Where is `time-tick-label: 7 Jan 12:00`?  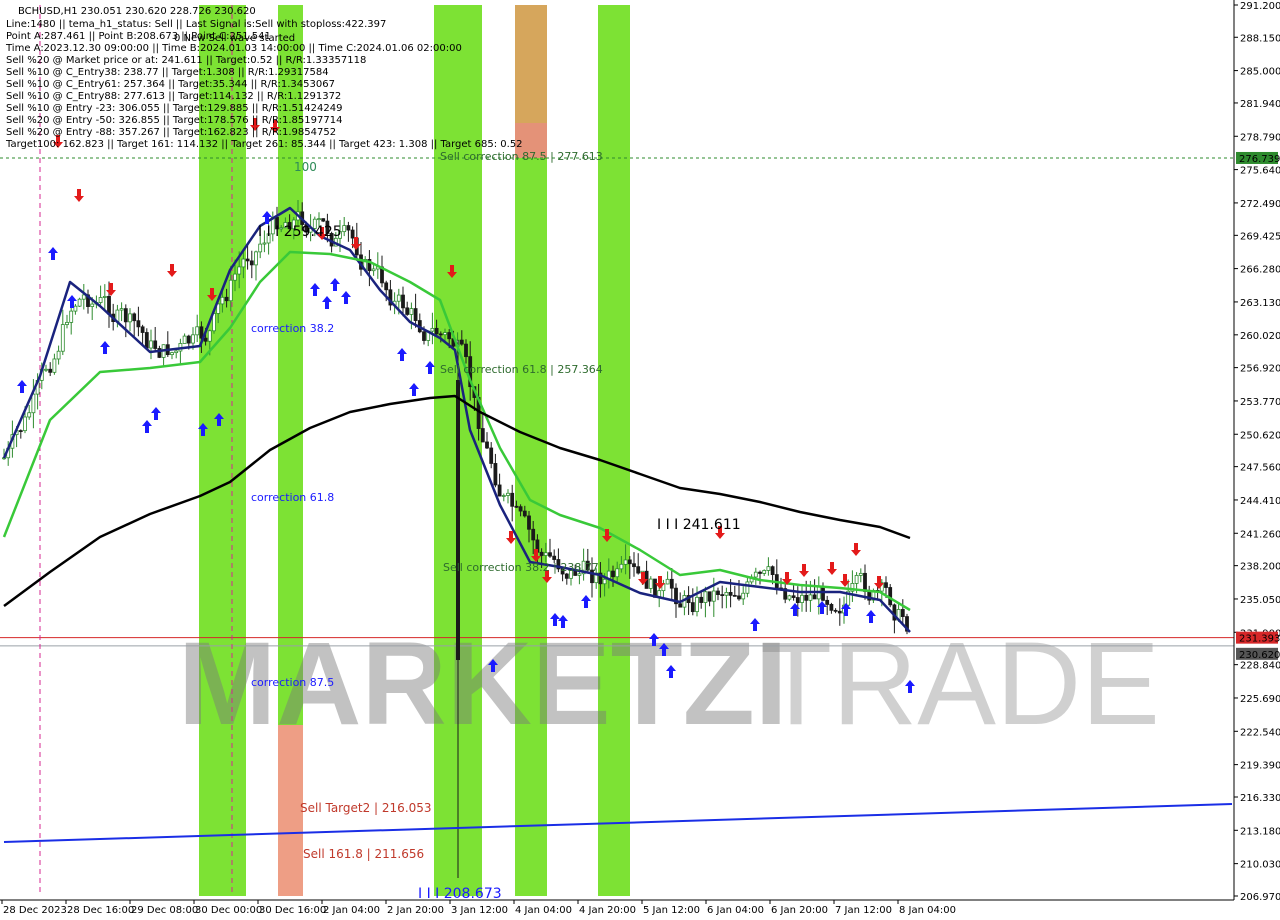 time-tick-label: 7 Jan 12:00 is located at coordinates (863, 910).